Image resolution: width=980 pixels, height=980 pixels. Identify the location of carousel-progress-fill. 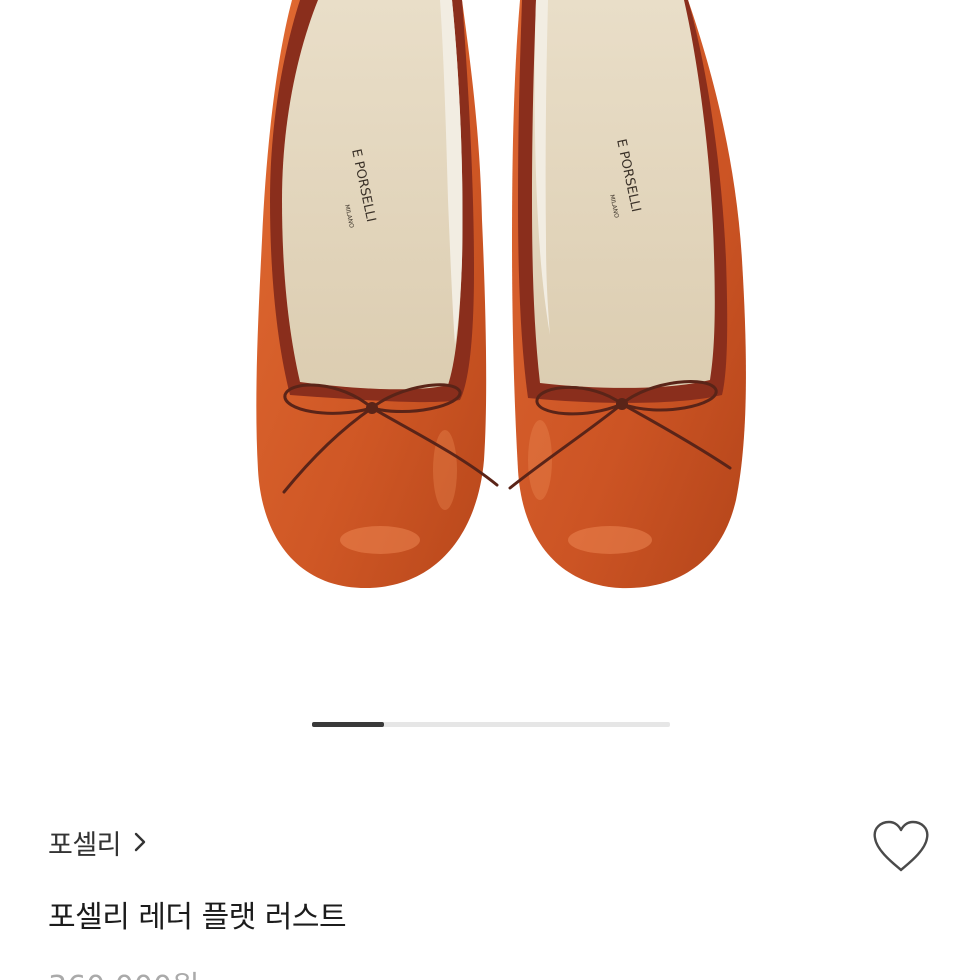
(348, 724).